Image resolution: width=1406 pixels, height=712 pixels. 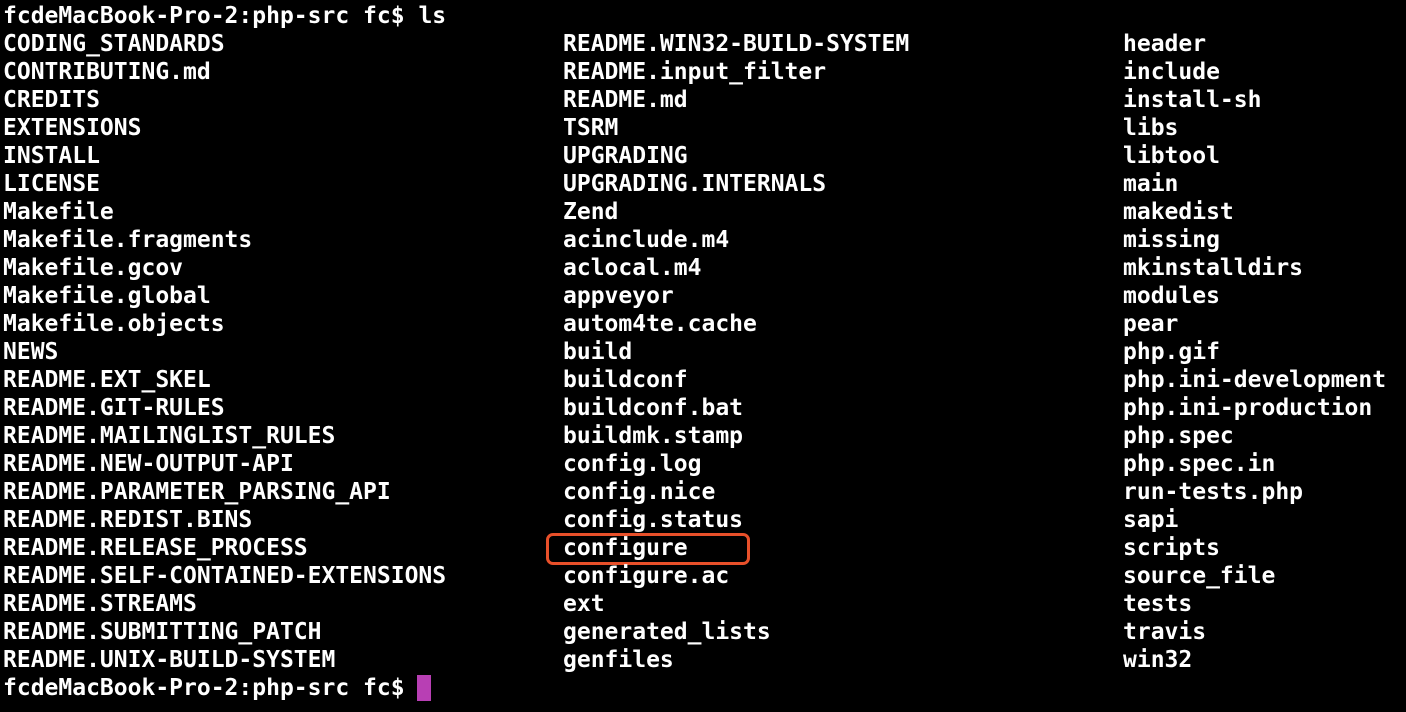 I want to click on listing-entry: libtool, so click(x=1171, y=156).